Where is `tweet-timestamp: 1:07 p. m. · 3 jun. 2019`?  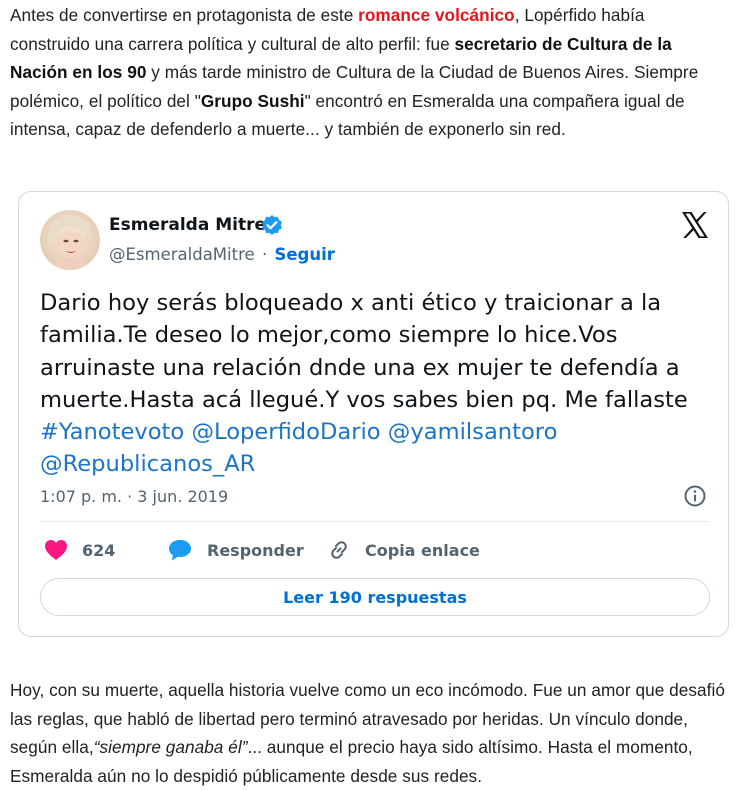
tweet-timestamp: 1:07 p. m. · 3 jun. 2019 is located at coordinates (134, 496).